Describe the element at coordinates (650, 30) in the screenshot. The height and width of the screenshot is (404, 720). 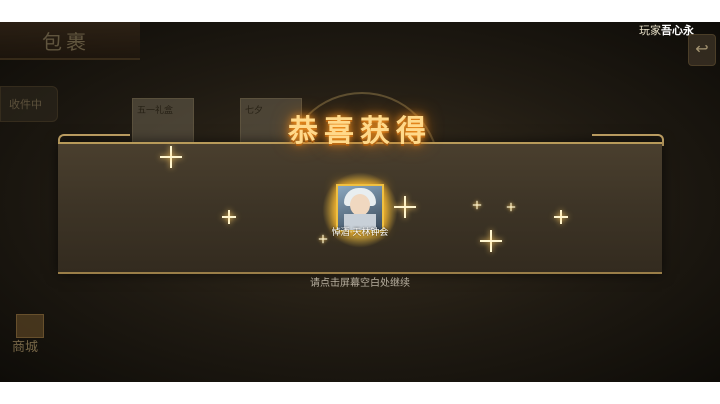
I see `player-label: 玩家` at that location.